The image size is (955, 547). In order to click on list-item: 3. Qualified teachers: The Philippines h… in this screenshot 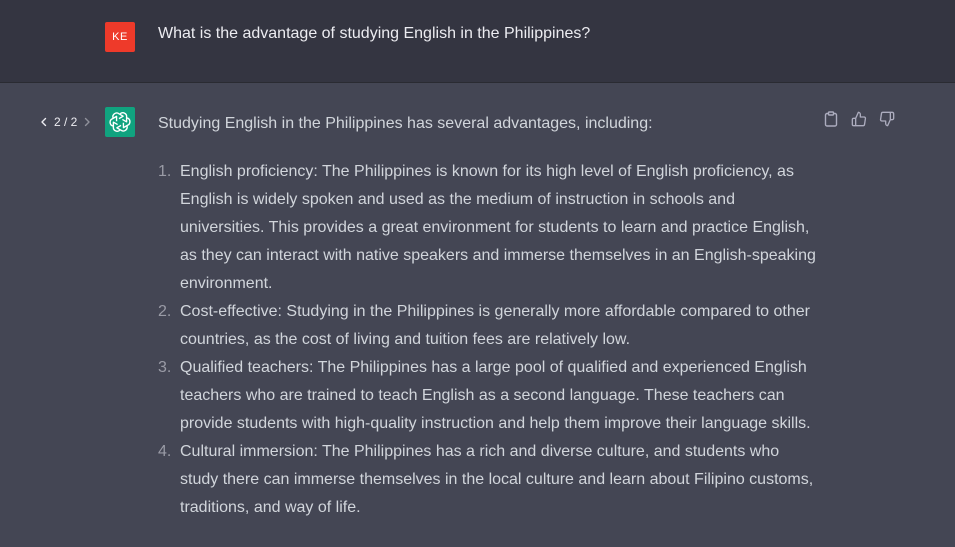, I will do `click(488, 396)`.